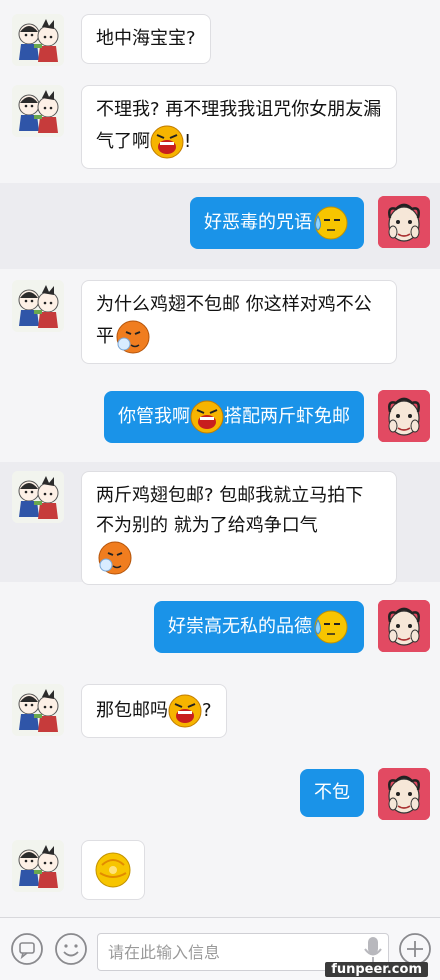  What do you see at coordinates (207, 710) in the screenshot?
I see `message-text: ?` at bounding box center [207, 710].